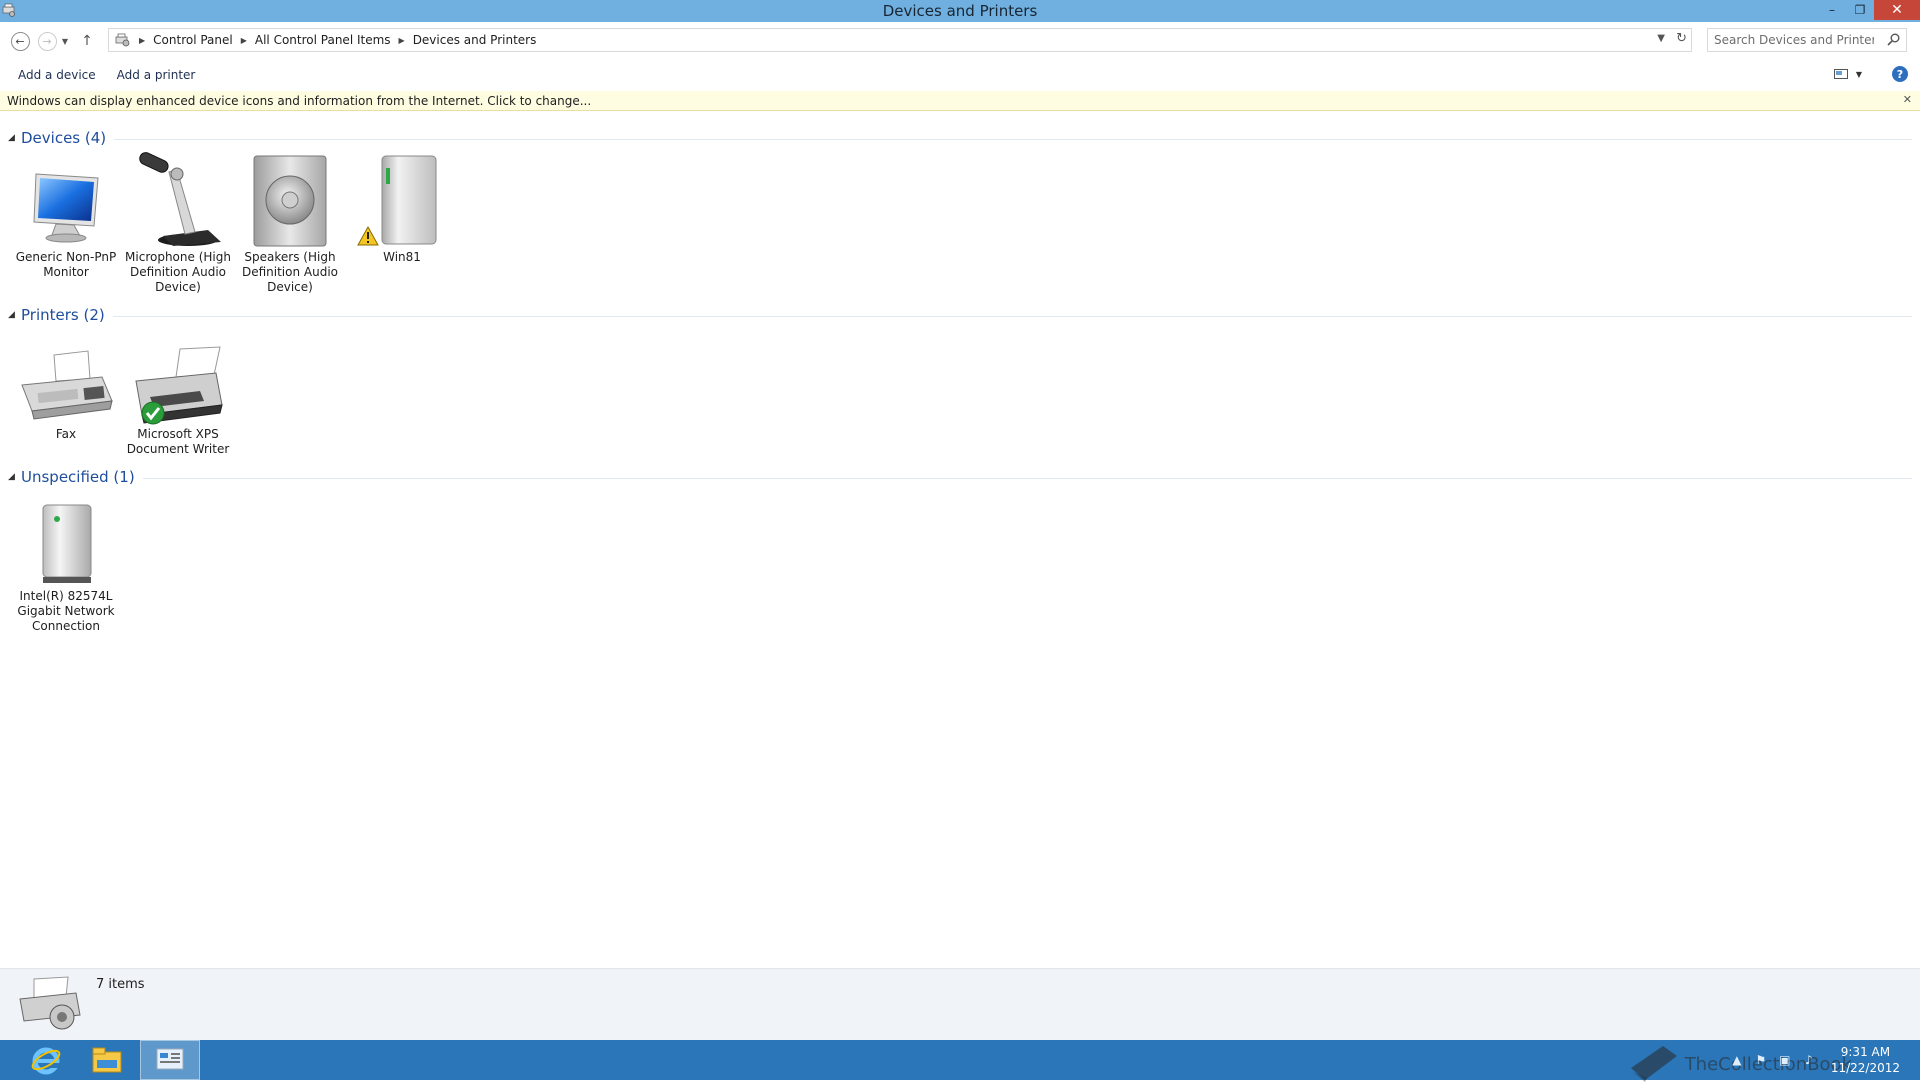  What do you see at coordinates (50, 1003) in the screenshot?
I see `devices-and-printers-icon` at bounding box center [50, 1003].